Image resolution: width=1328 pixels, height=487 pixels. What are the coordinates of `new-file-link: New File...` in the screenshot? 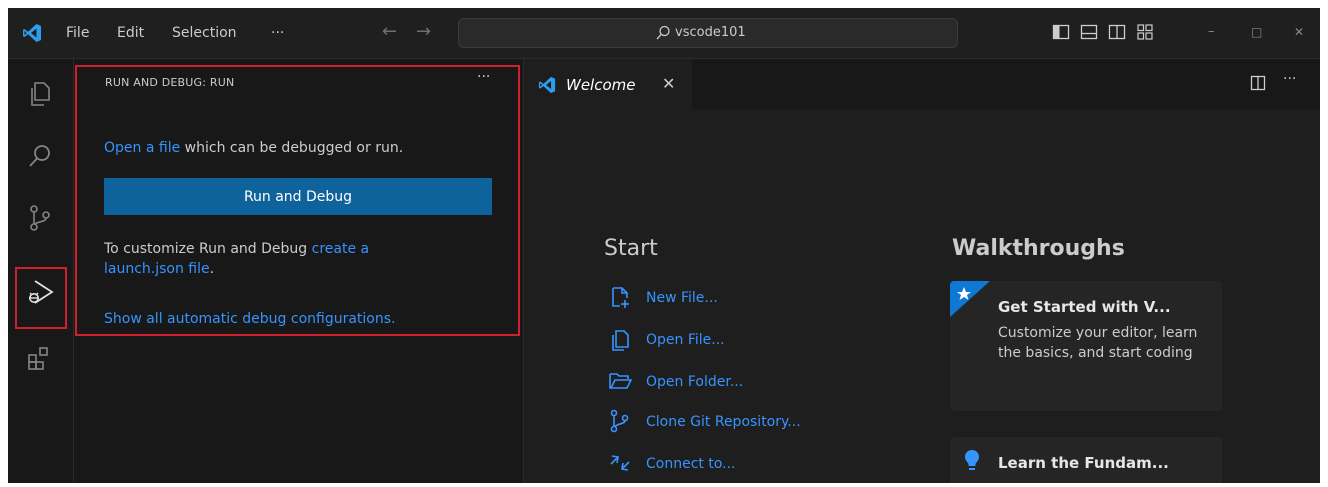 It's located at (682, 298).